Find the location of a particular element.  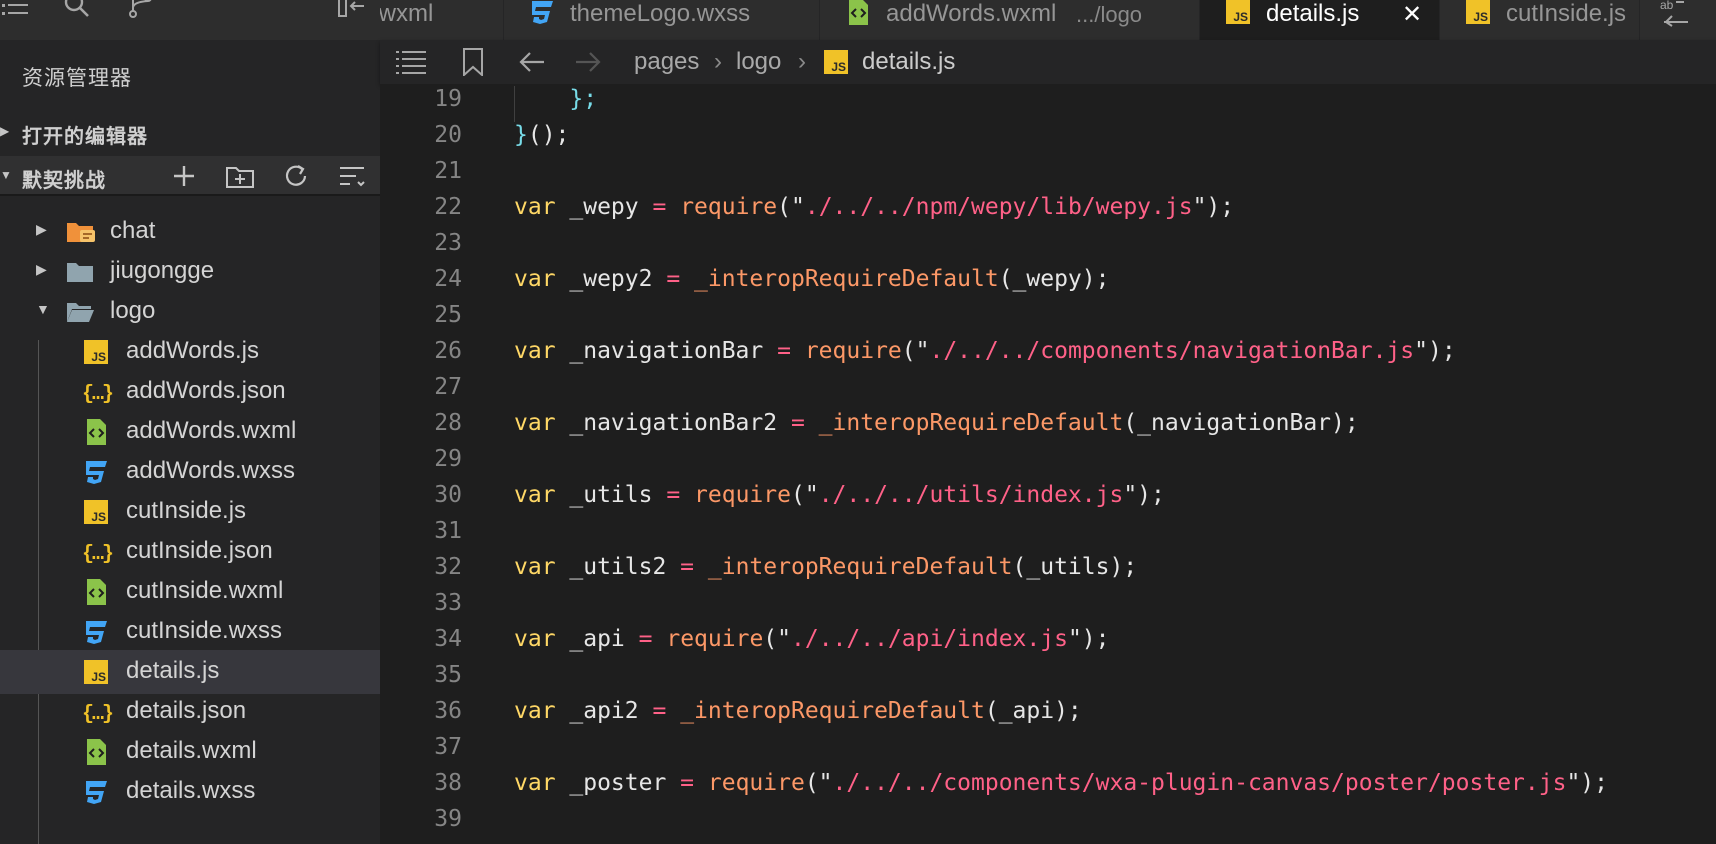

editor-tab: JS cutInside.js is located at coordinates (1540, 20).